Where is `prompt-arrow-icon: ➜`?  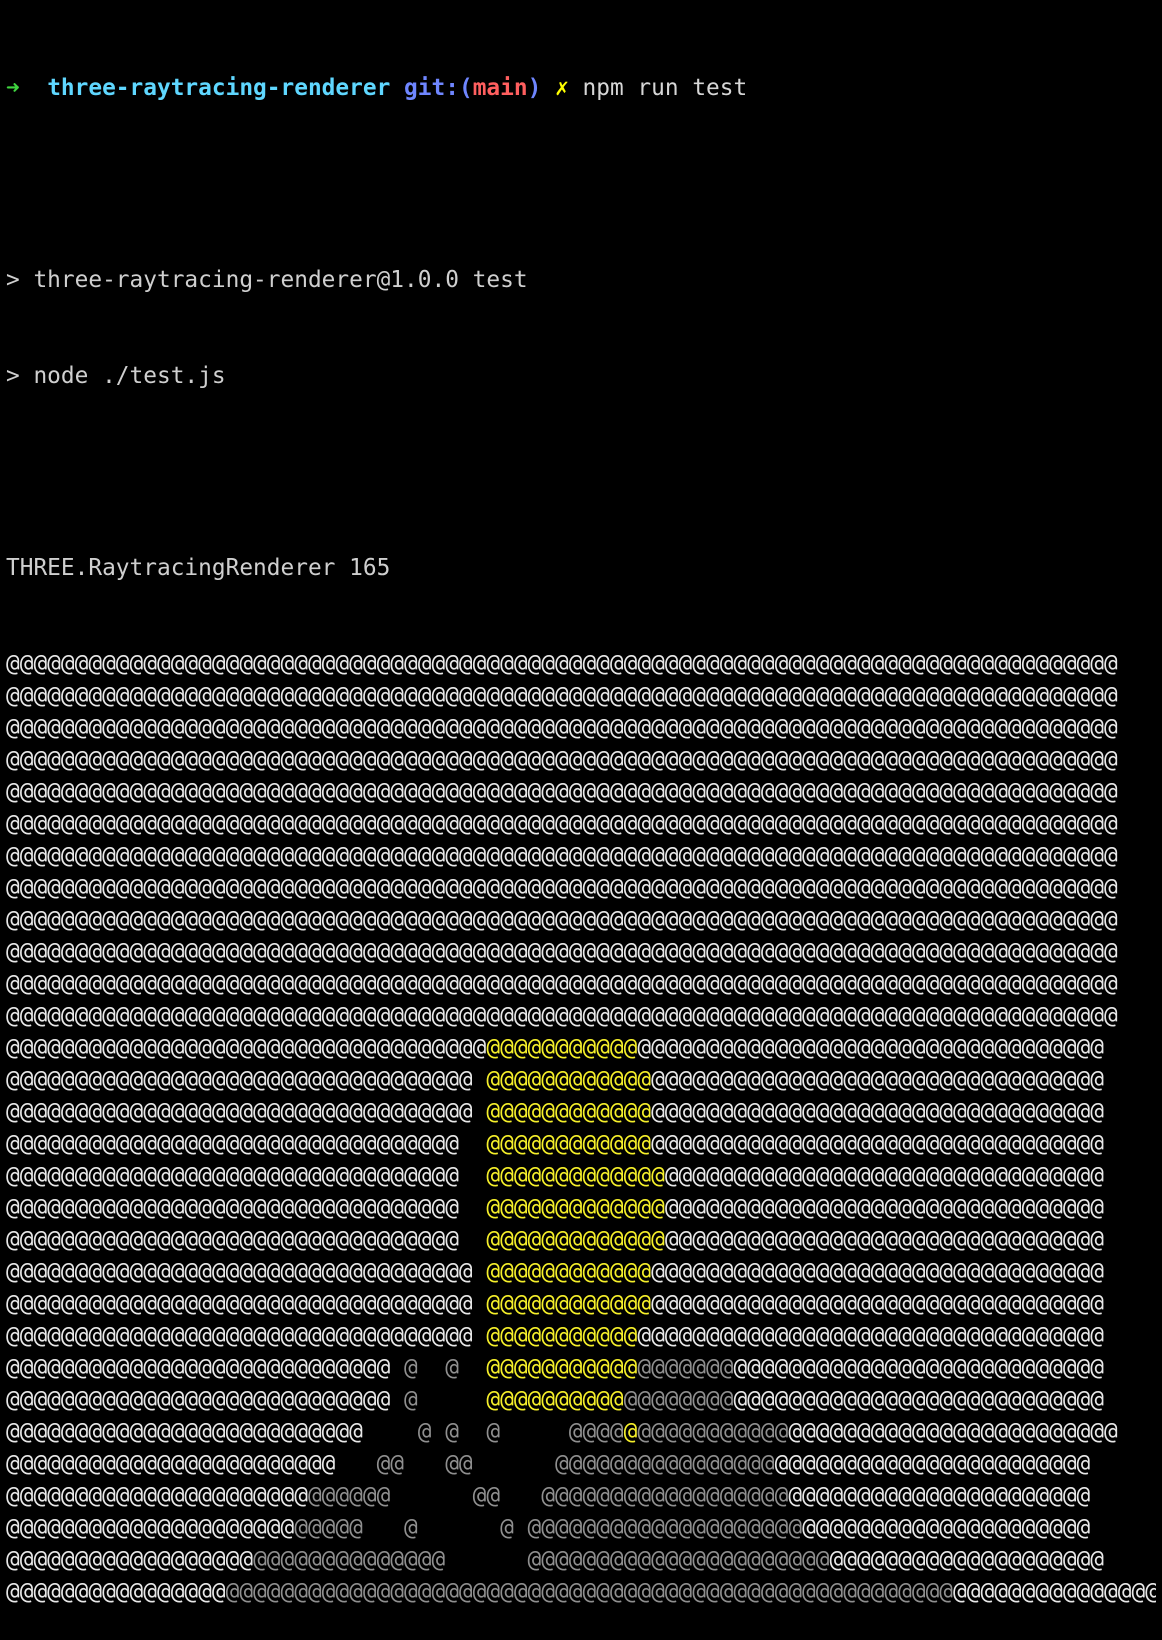
prompt-arrow-icon: ➜ is located at coordinates (13, 88).